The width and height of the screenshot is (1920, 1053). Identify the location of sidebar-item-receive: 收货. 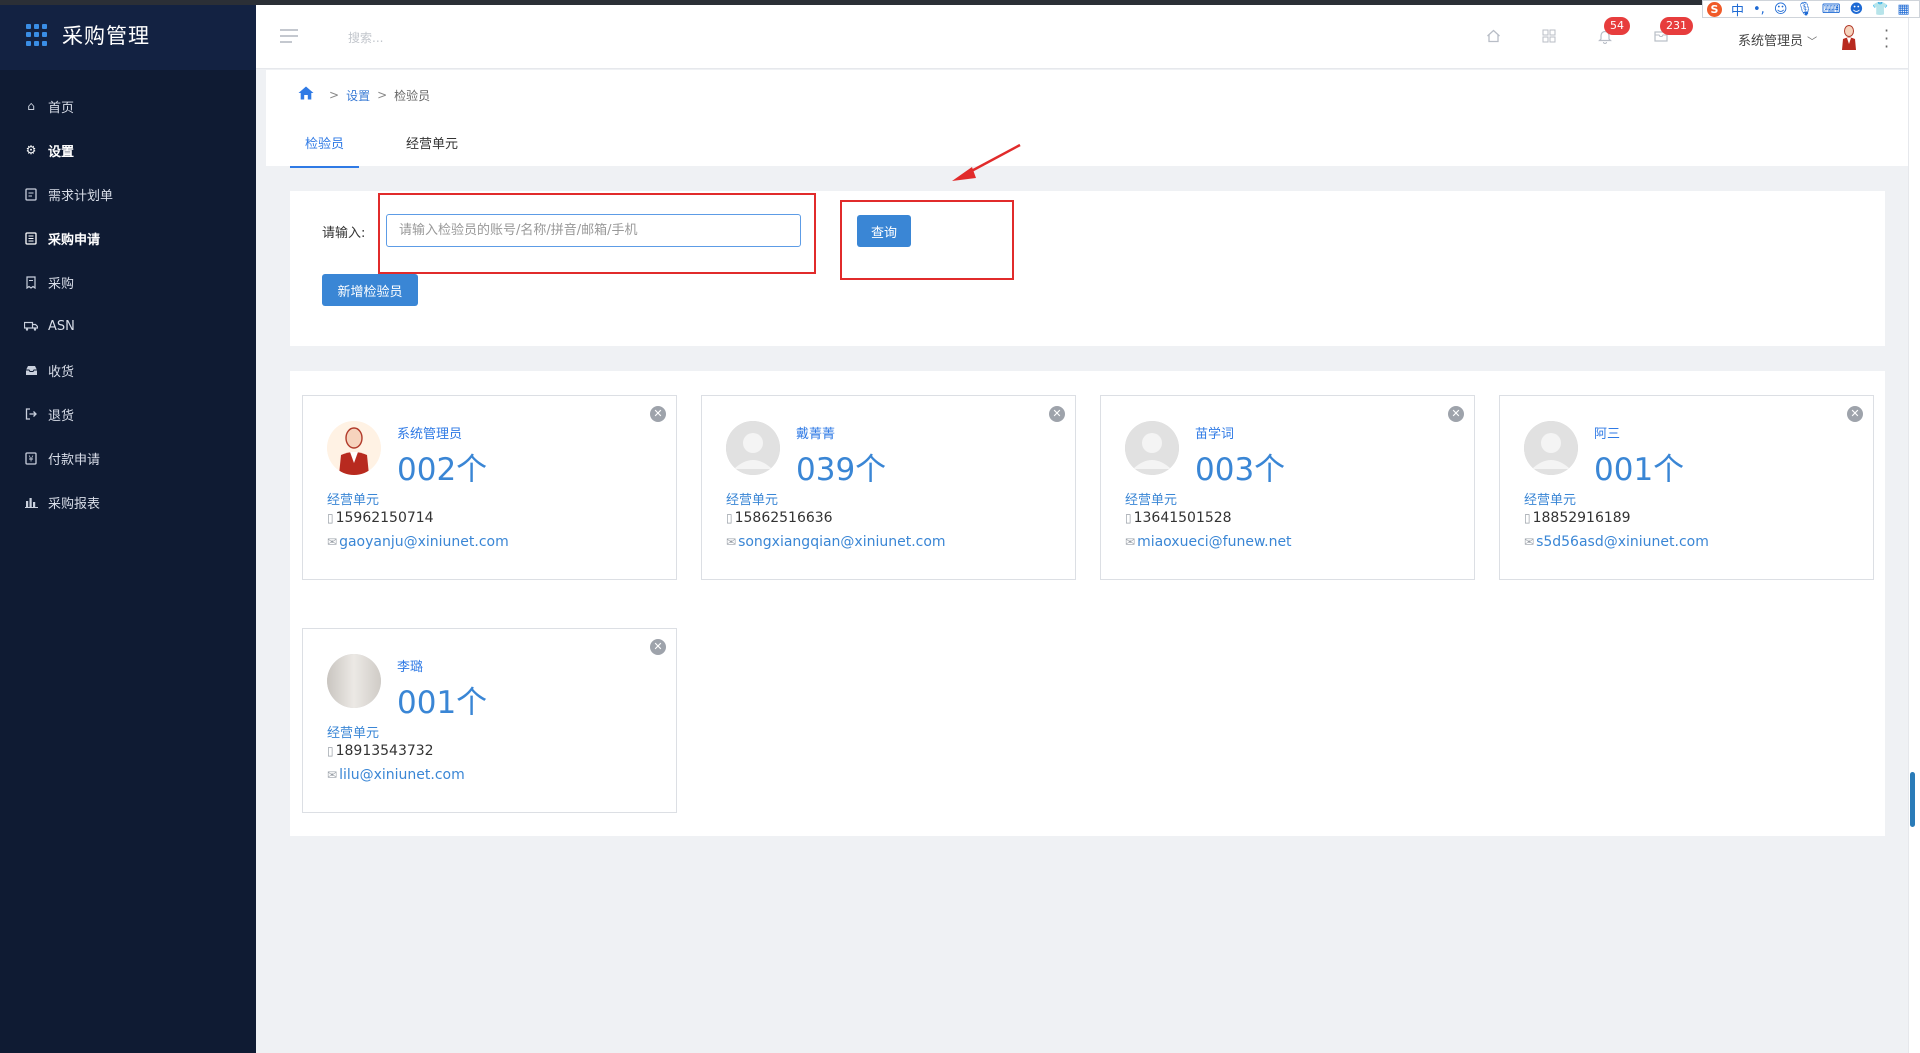
(128, 370).